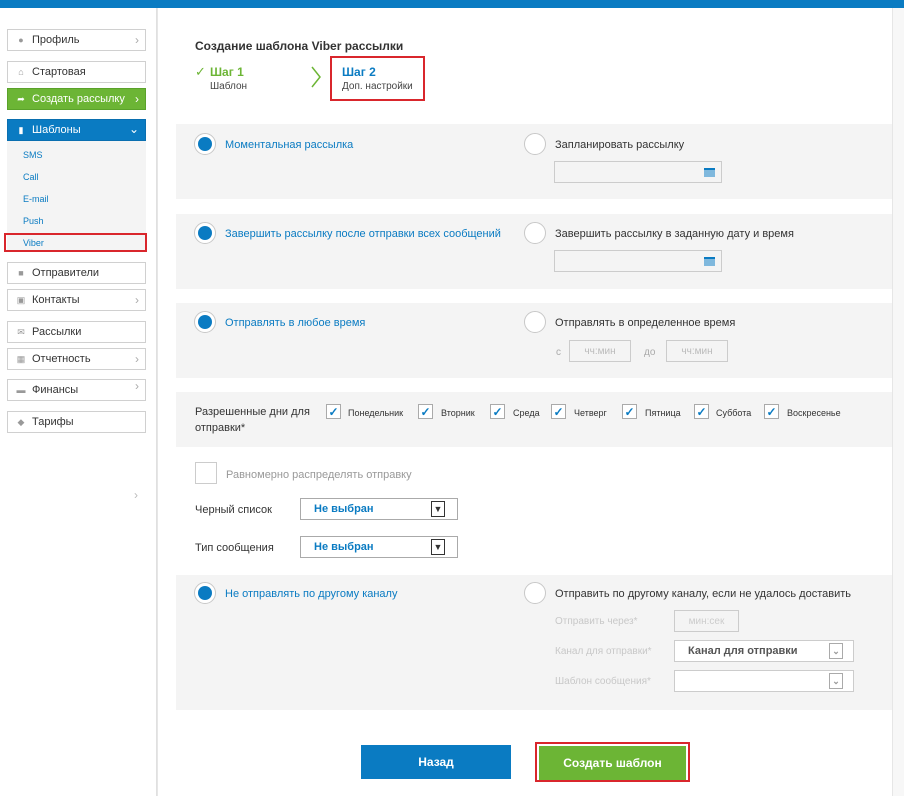 The image size is (904, 796). What do you see at coordinates (638, 172) in the screenshot?
I see `schedule-date-input` at bounding box center [638, 172].